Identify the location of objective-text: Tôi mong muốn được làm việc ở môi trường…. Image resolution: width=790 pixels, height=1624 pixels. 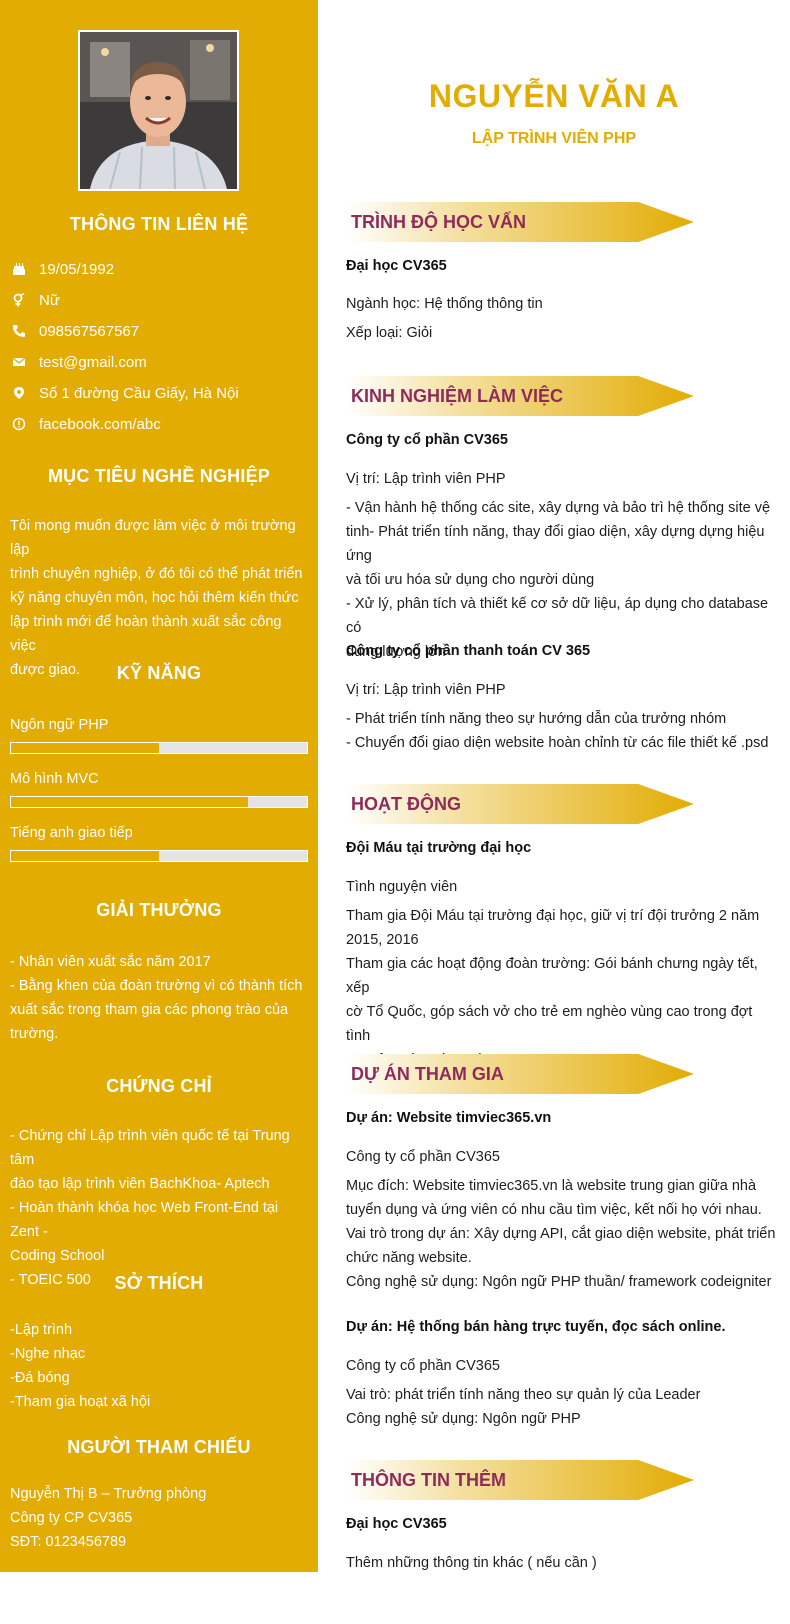
(160, 598).